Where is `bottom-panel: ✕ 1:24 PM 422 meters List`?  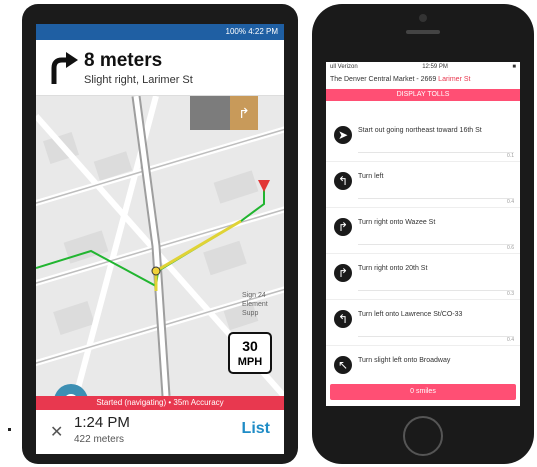
bottom-panel: ✕ 1:24 PM 422 meters List is located at coordinates (160, 432).